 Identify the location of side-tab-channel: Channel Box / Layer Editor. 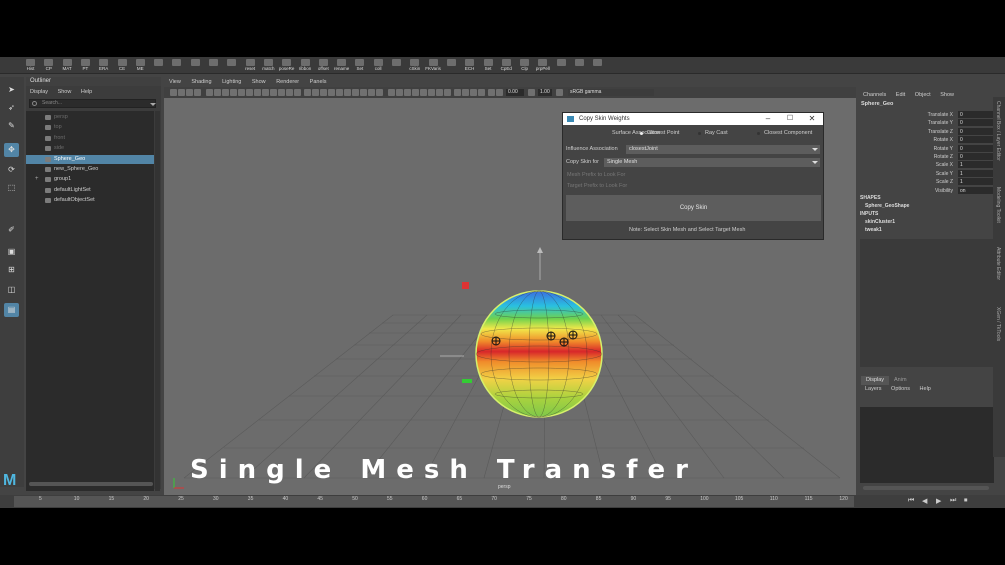
(998, 131).